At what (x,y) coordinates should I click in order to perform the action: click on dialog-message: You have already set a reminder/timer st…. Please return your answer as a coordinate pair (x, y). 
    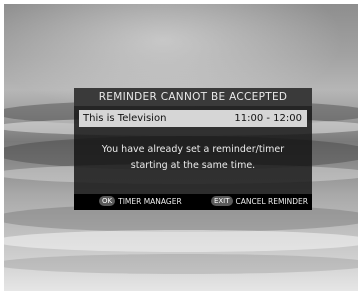
    Looking at the image, I should click on (193, 158).